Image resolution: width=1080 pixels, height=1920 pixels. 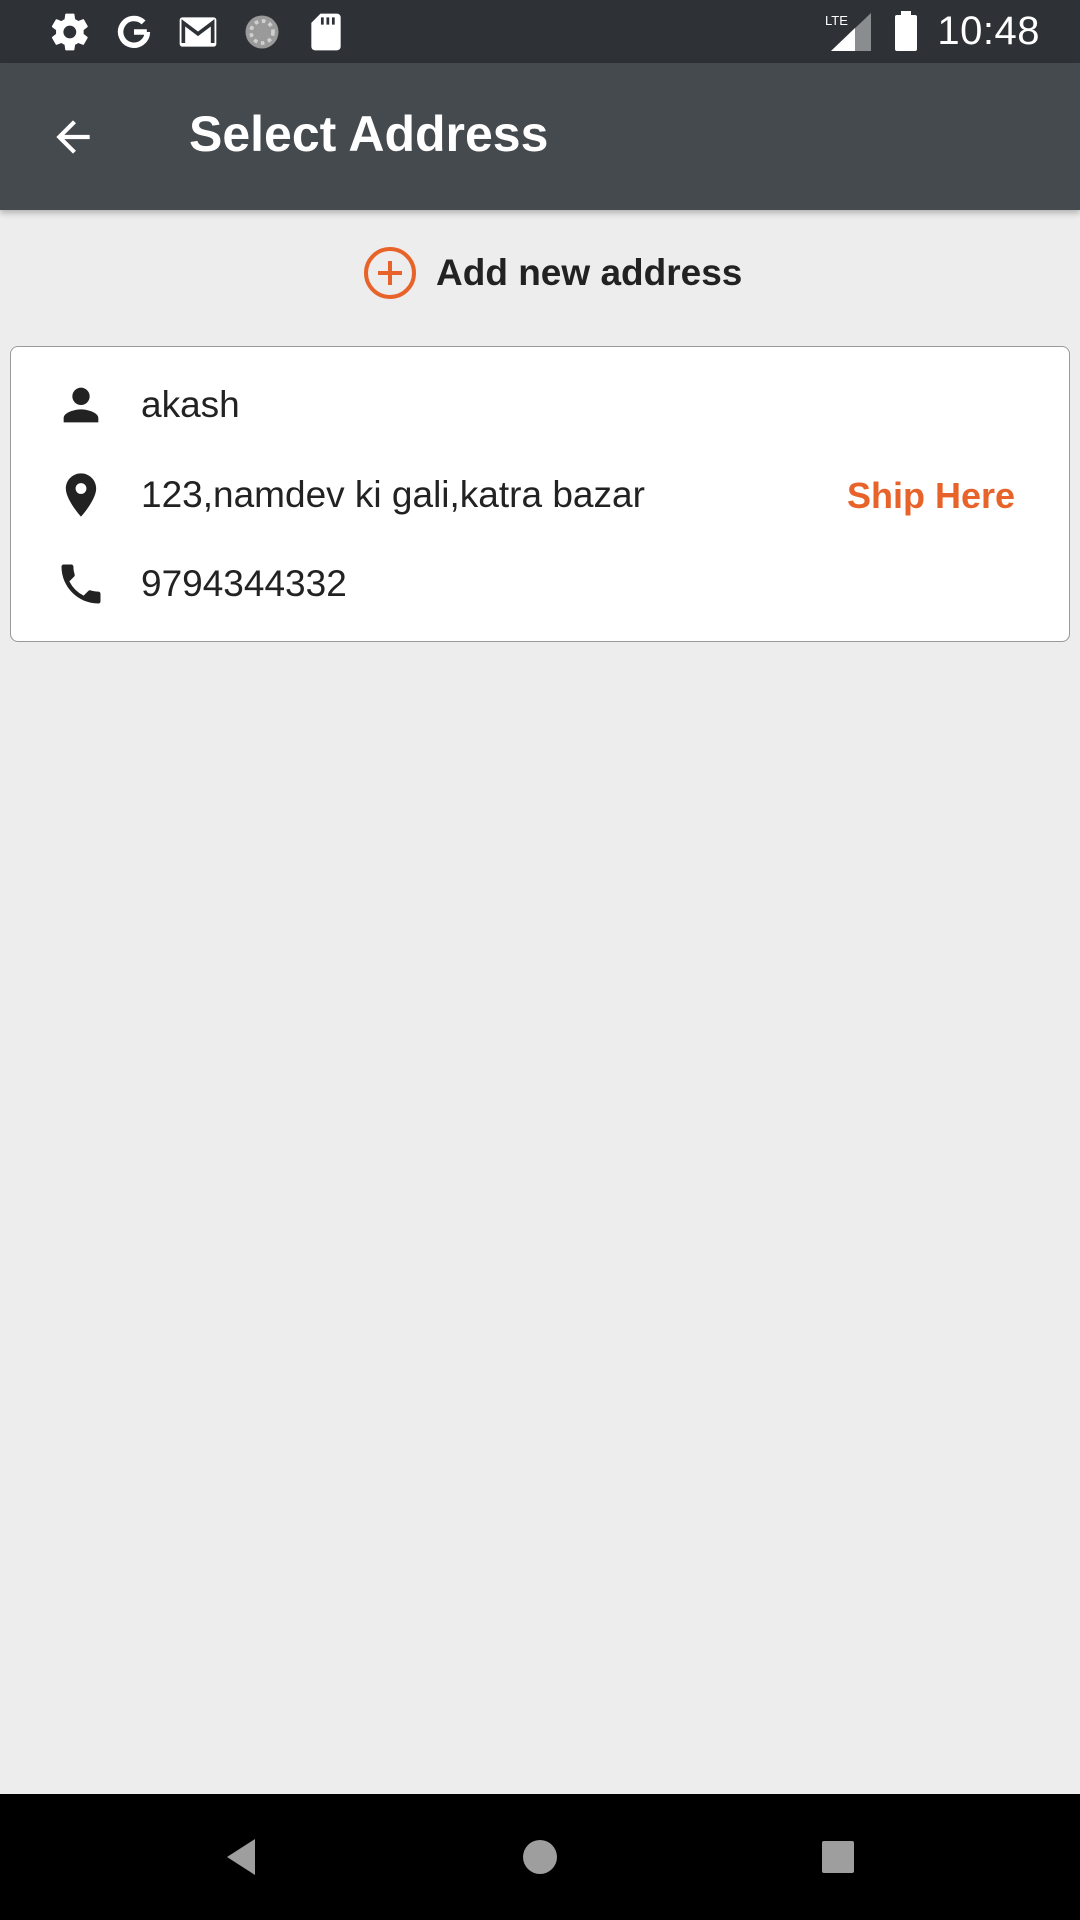 I want to click on person-icon, so click(x=81, y=405).